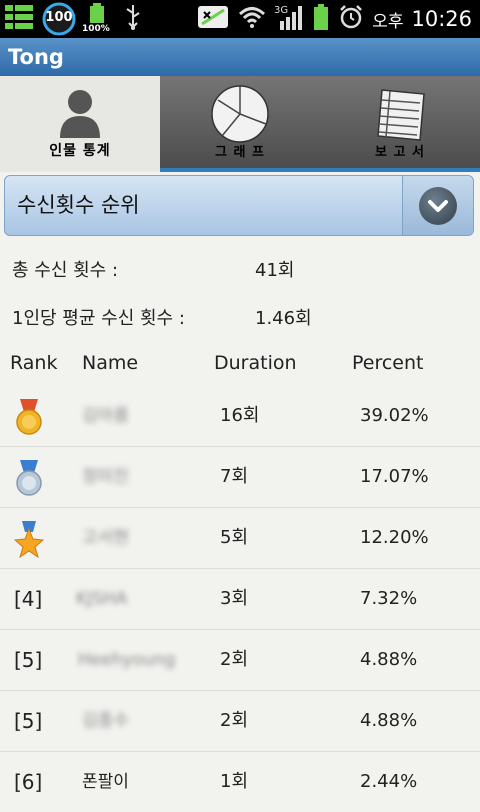 The width and height of the screenshot is (480, 812). I want to click on table-header: Rank Name Duration Percent, so click(240, 365).